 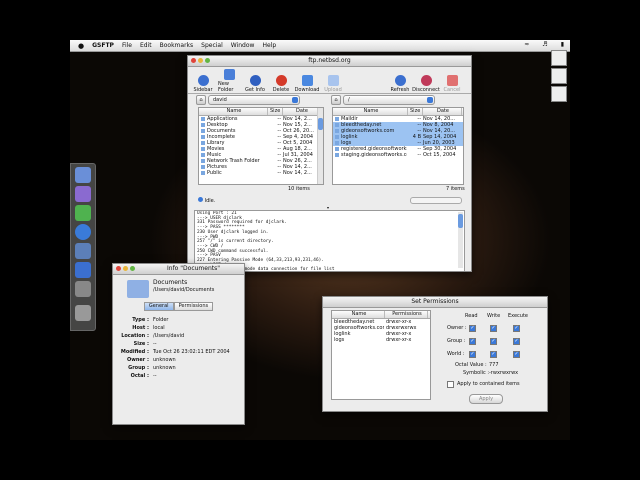 What do you see at coordinates (255, 80) in the screenshot?
I see `info-icon` at bounding box center [255, 80].